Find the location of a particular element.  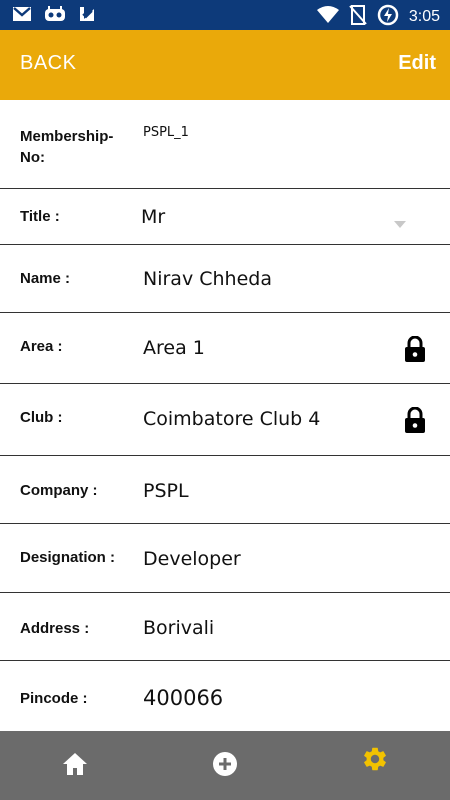

address-row: Address : Borivali is located at coordinates (225, 627).